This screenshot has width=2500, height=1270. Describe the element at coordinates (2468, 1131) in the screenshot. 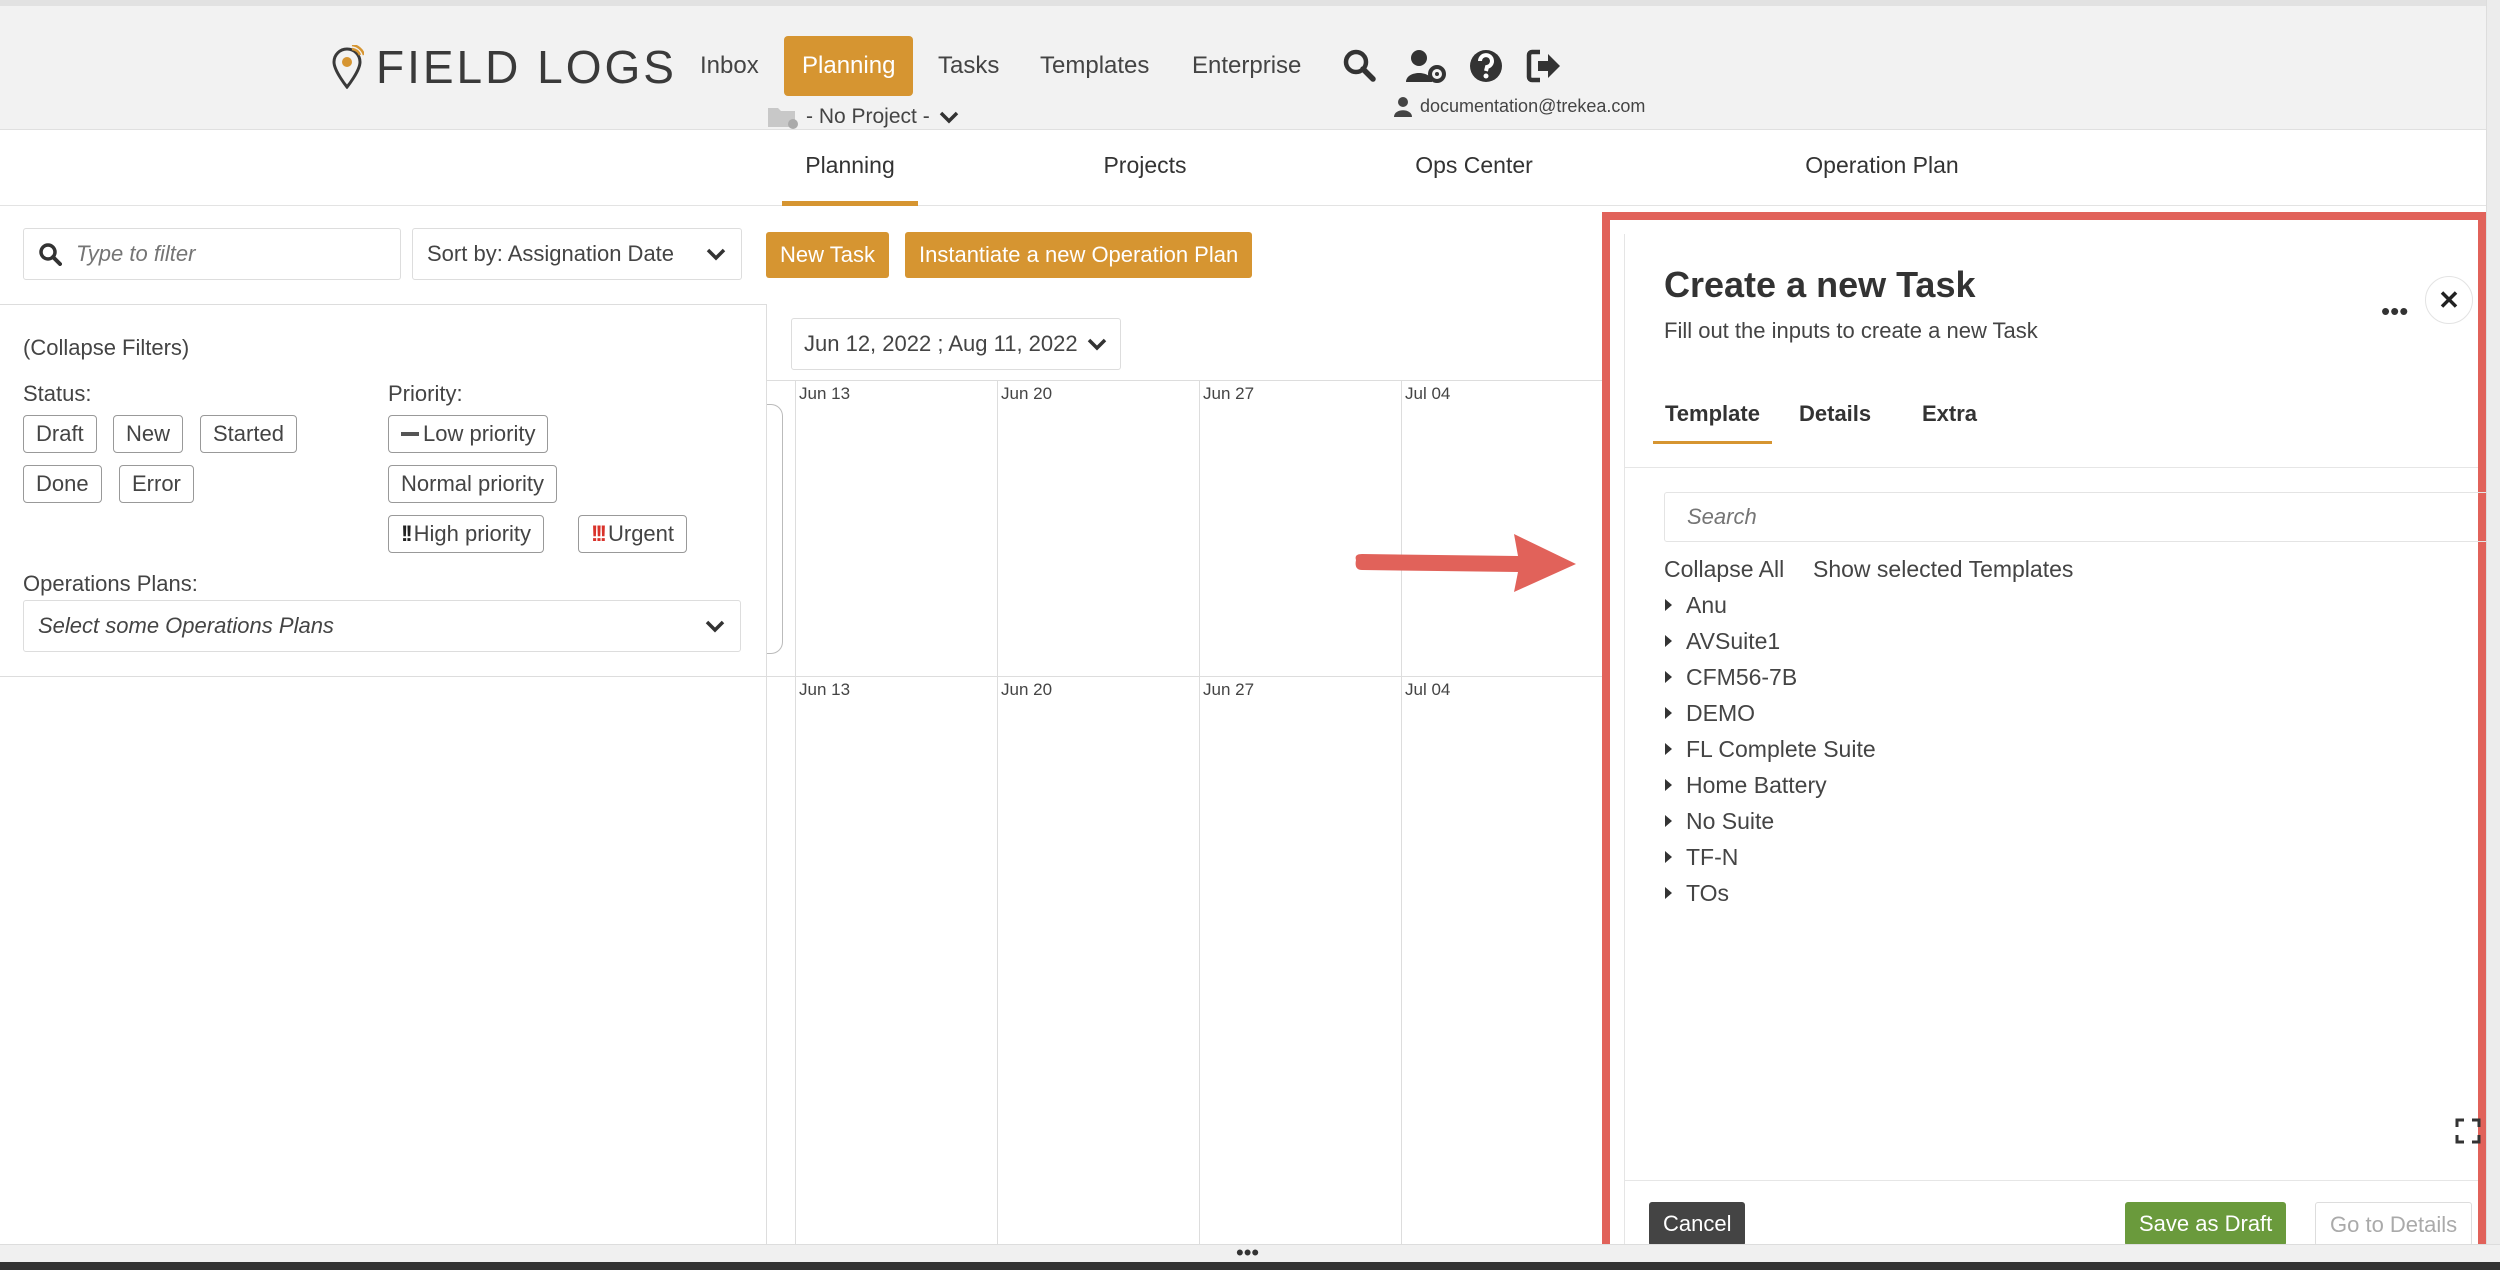

I see `expand-icon` at that location.